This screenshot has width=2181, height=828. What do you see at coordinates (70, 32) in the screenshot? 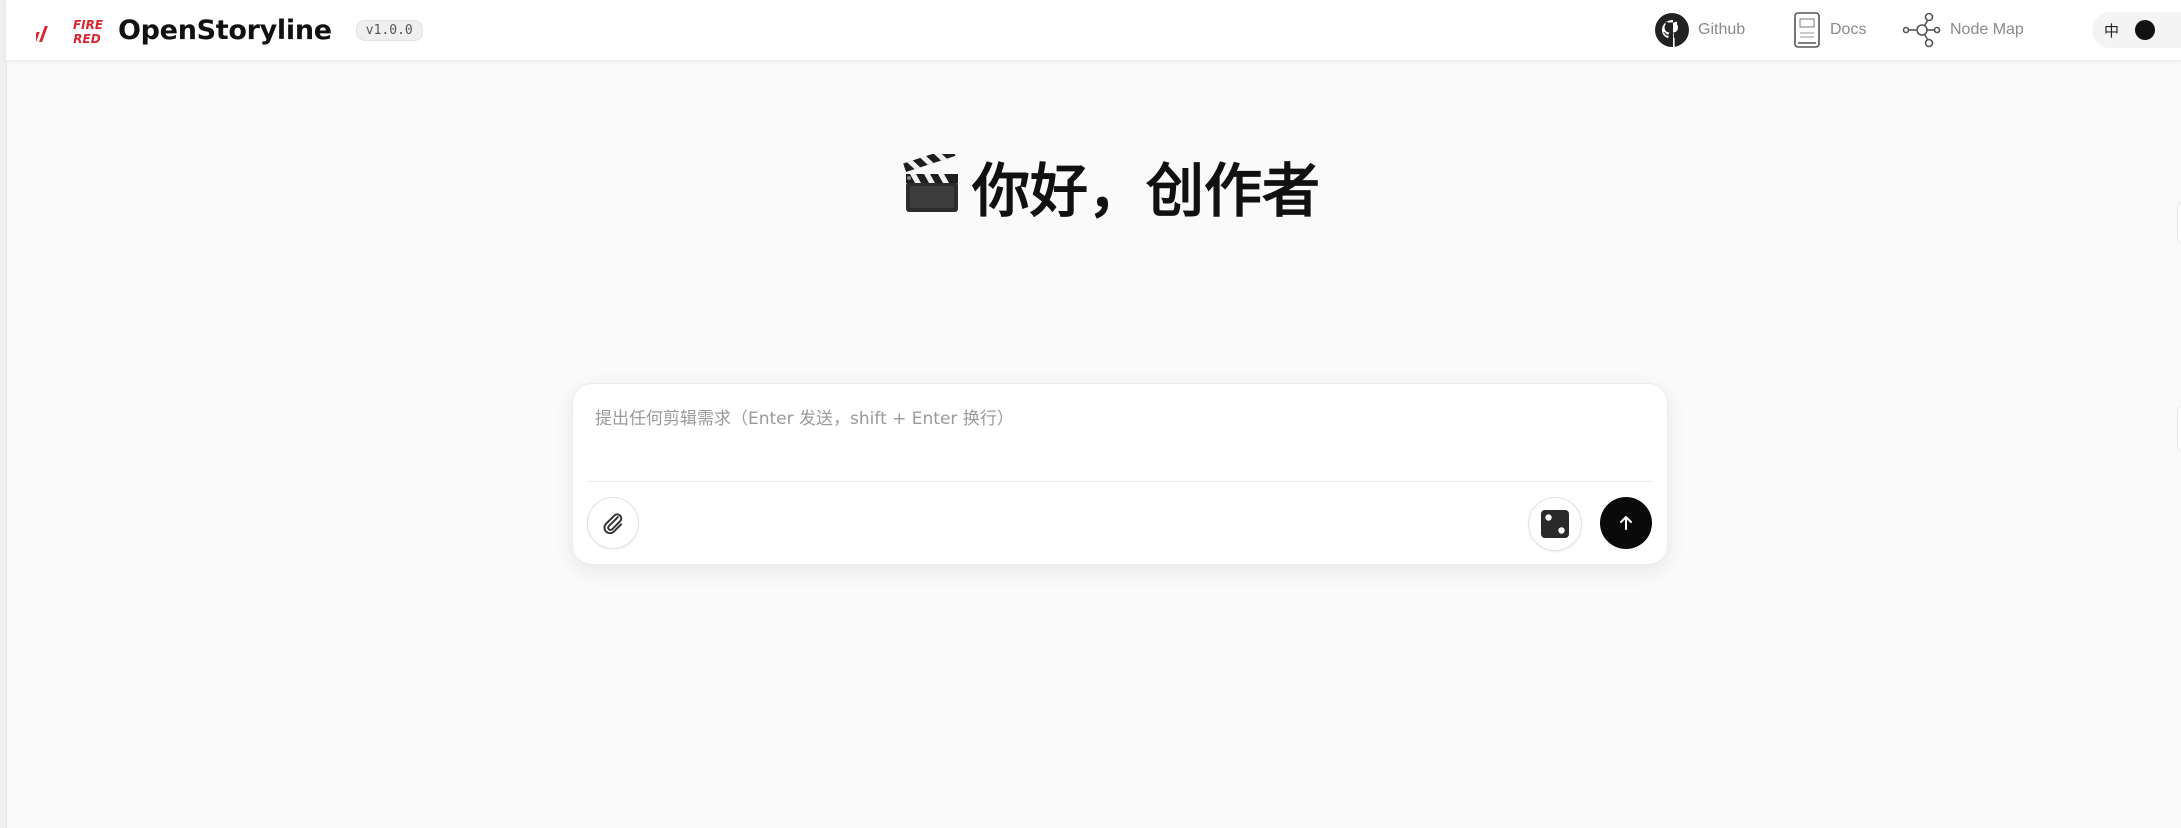
I see `firered-logo: FIRE RED` at bounding box center [70, 32].